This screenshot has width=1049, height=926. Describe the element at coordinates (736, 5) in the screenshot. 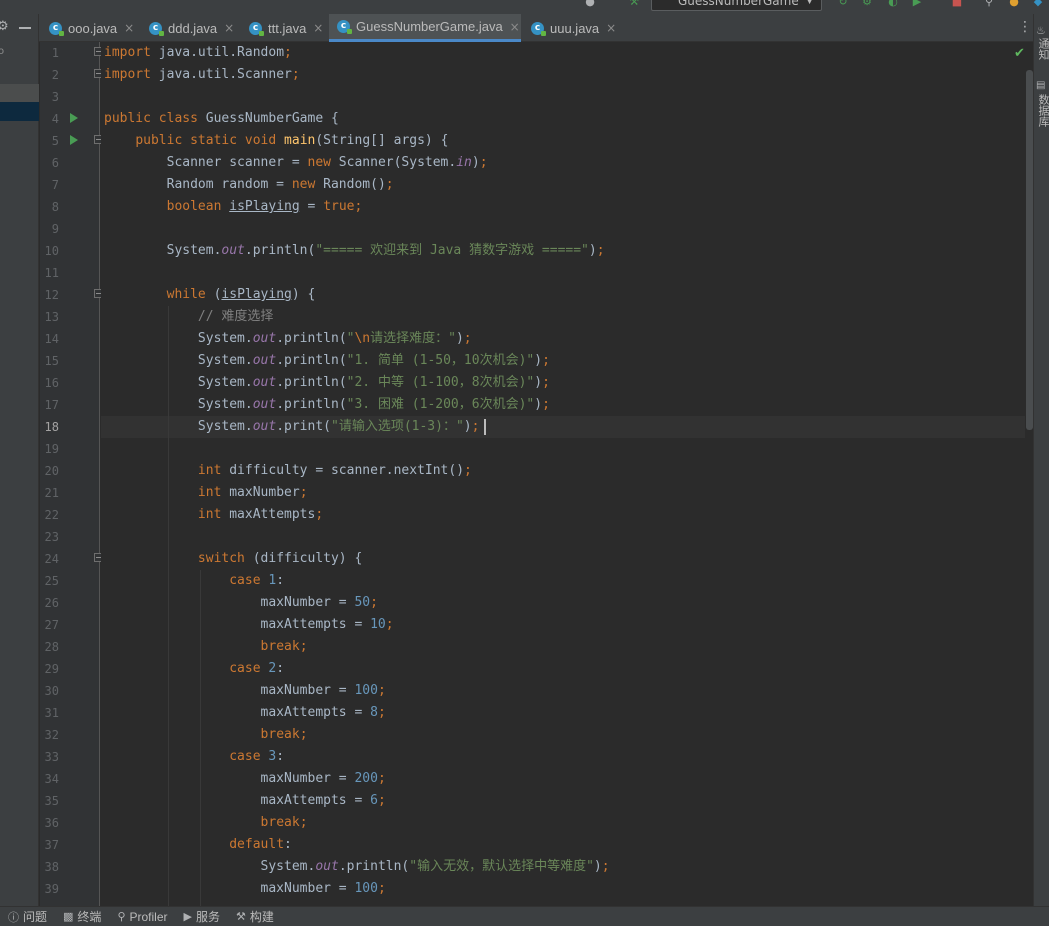

I see `run-configuration-selector: GuessNumberGame ▼` at that location.